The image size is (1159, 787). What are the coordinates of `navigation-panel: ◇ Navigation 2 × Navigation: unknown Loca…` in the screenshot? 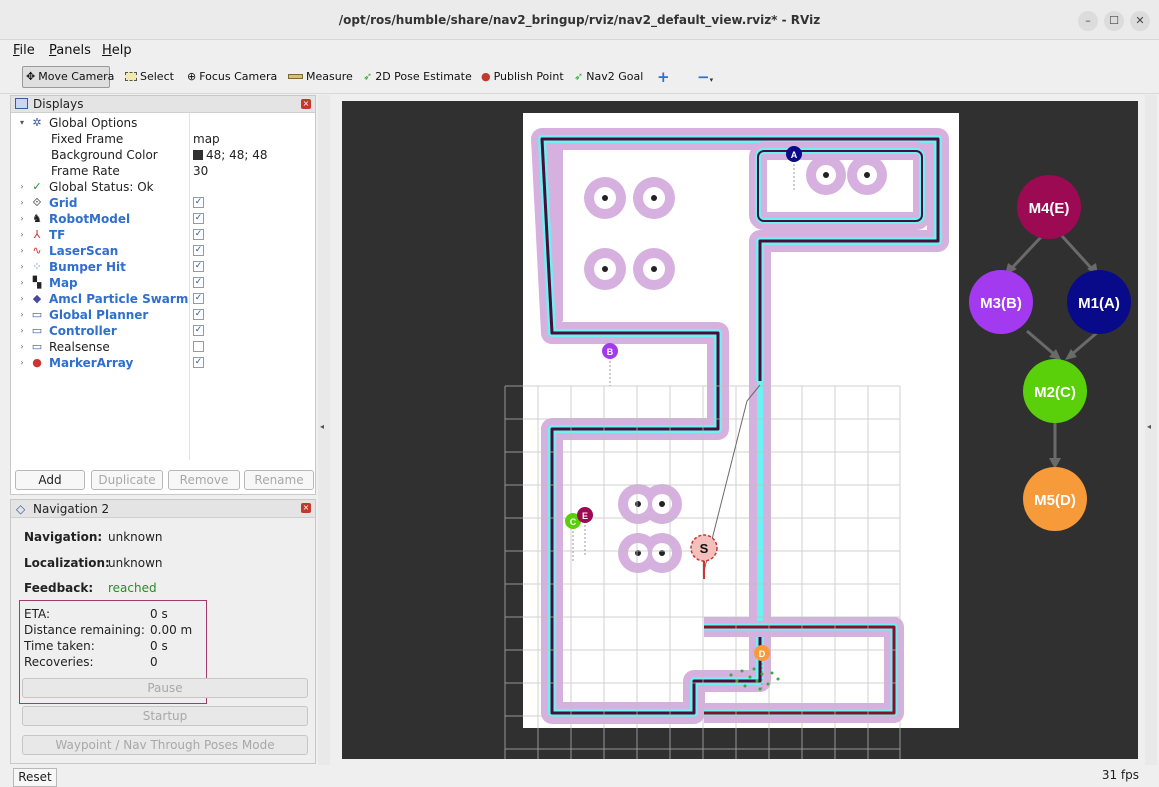 It's located at (163, 631).